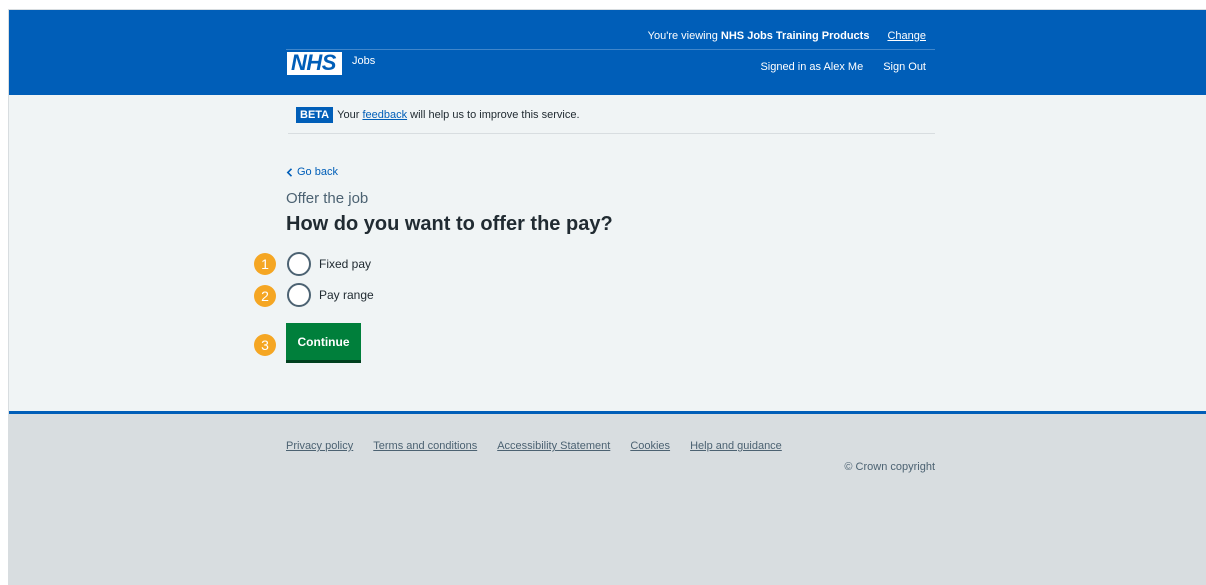 The height and width of the screenshot is (585, 1206). Describe the element at coordinates (348, 115) in the screenshot. I see `phase-text-before: Your` at that location.